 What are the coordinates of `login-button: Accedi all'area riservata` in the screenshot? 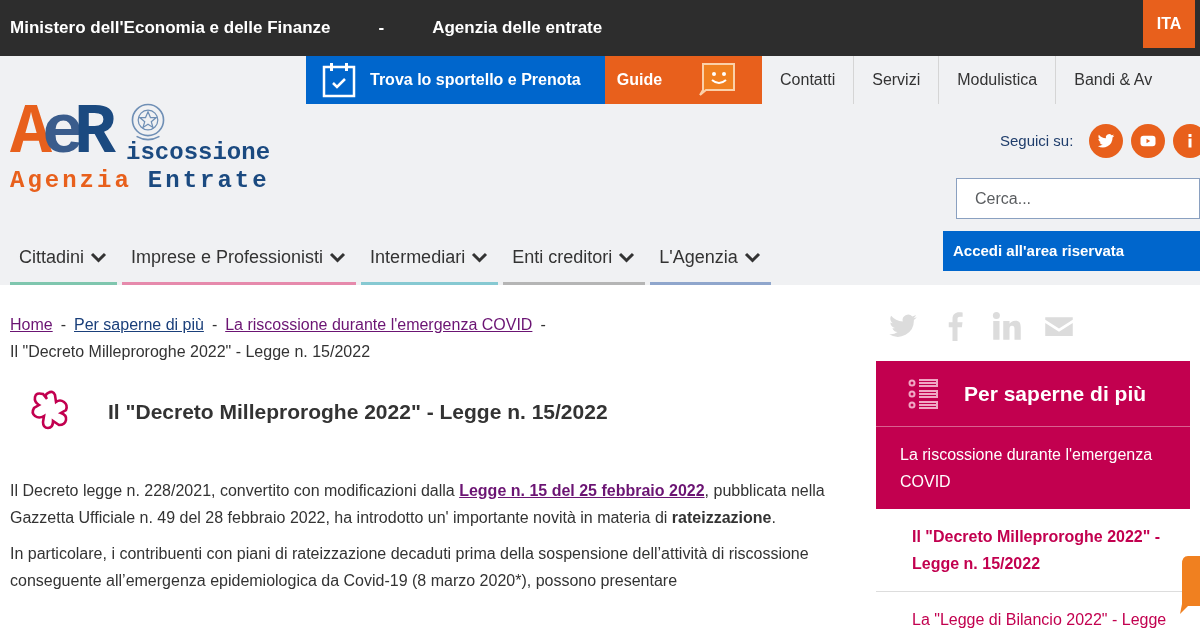 It's located at (1071, 251).